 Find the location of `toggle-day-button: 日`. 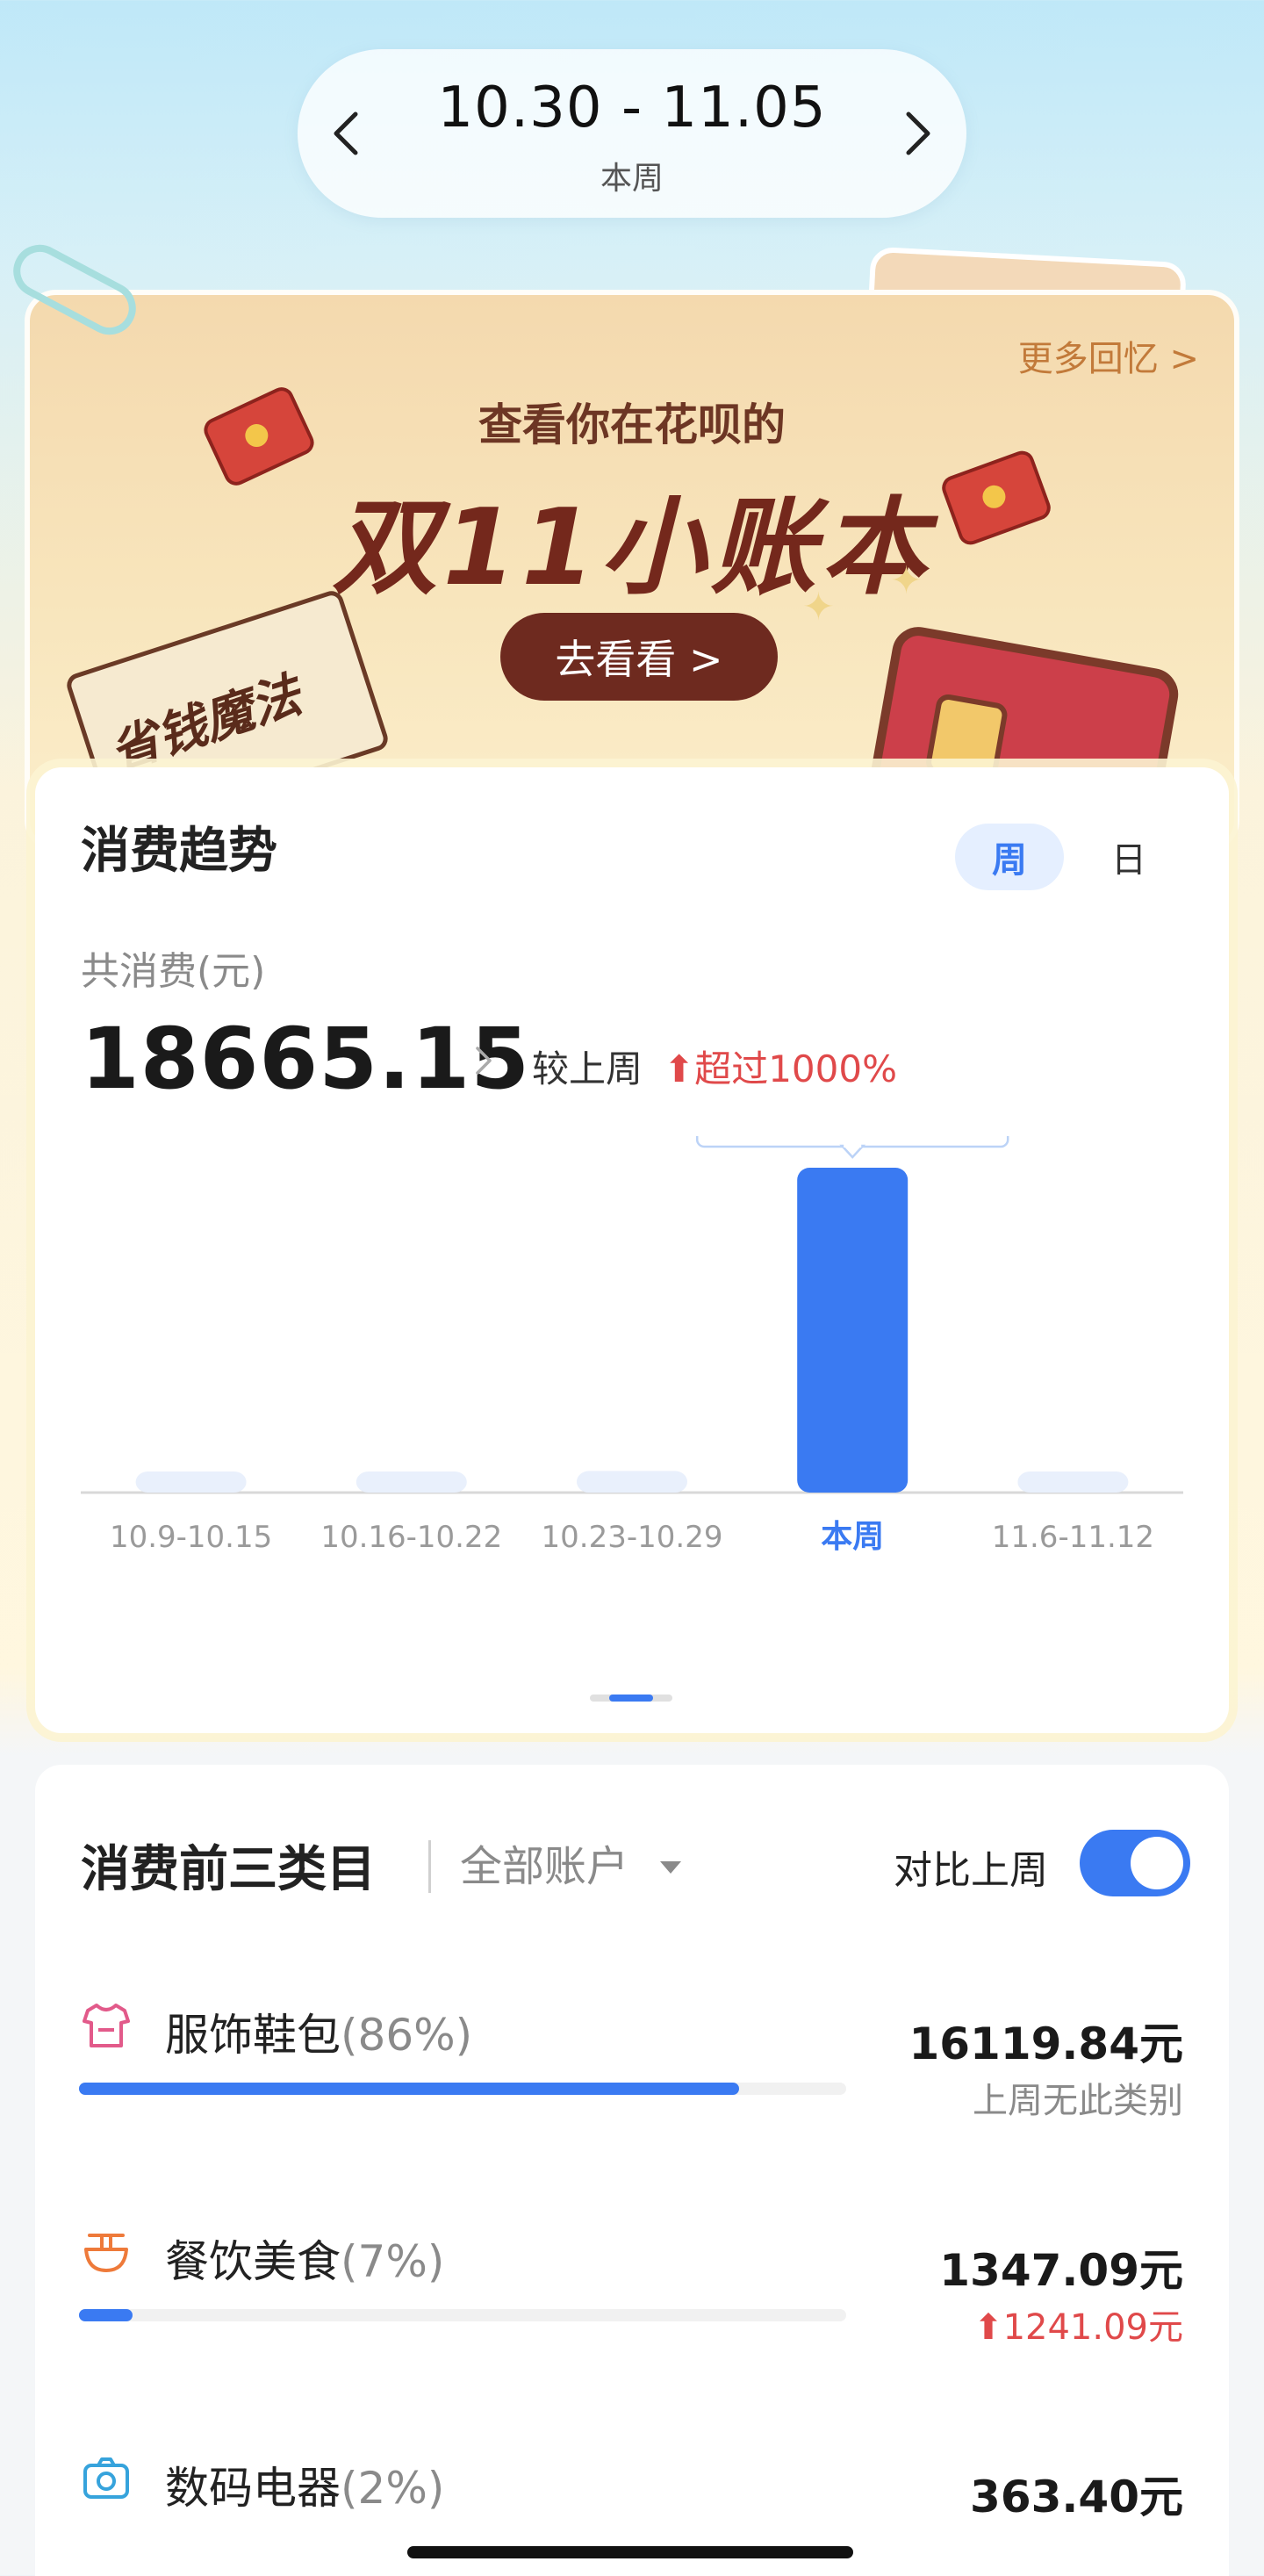

toggle-day-button: 日 is located at coordinates (1128, 857).